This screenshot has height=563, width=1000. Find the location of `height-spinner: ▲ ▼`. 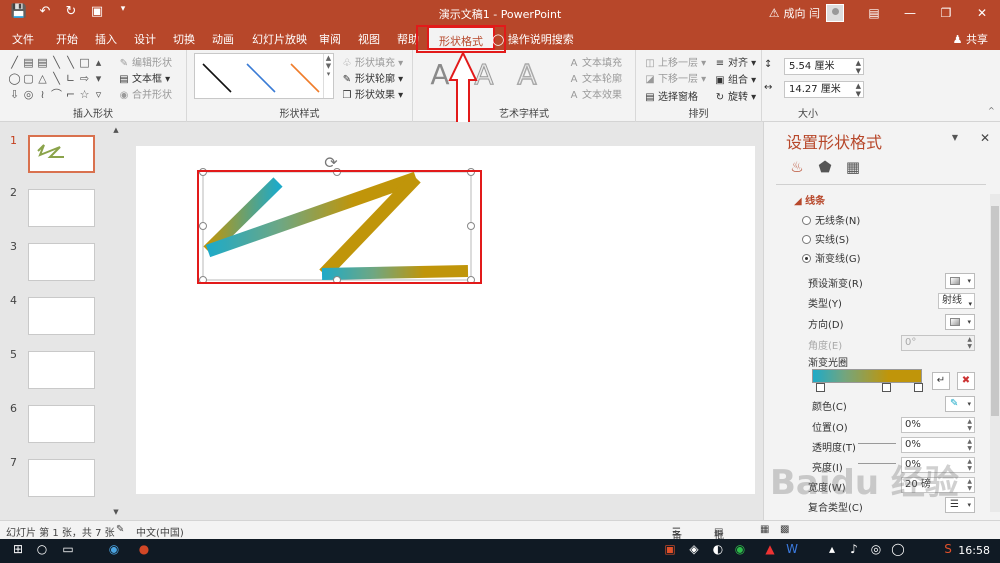

height-spinner: ▲ ▼ is located at coordinates (858, 67).